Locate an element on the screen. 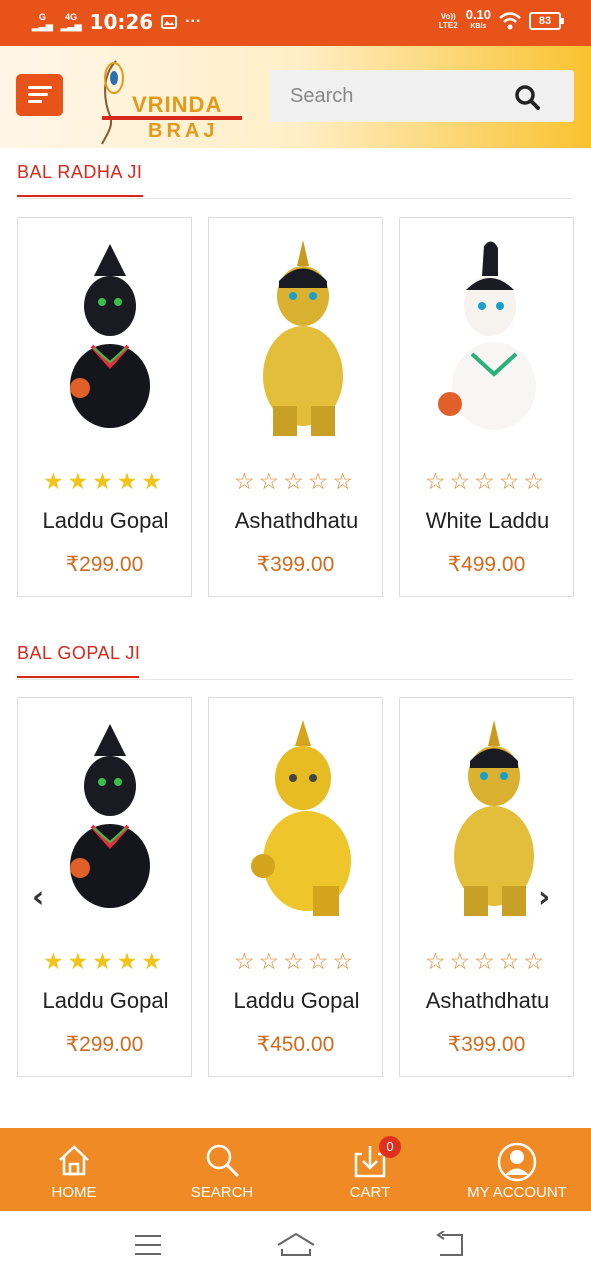 This screenshot has height=1280, width=591. more-icon: ··· is located at coordinates (193, 21).